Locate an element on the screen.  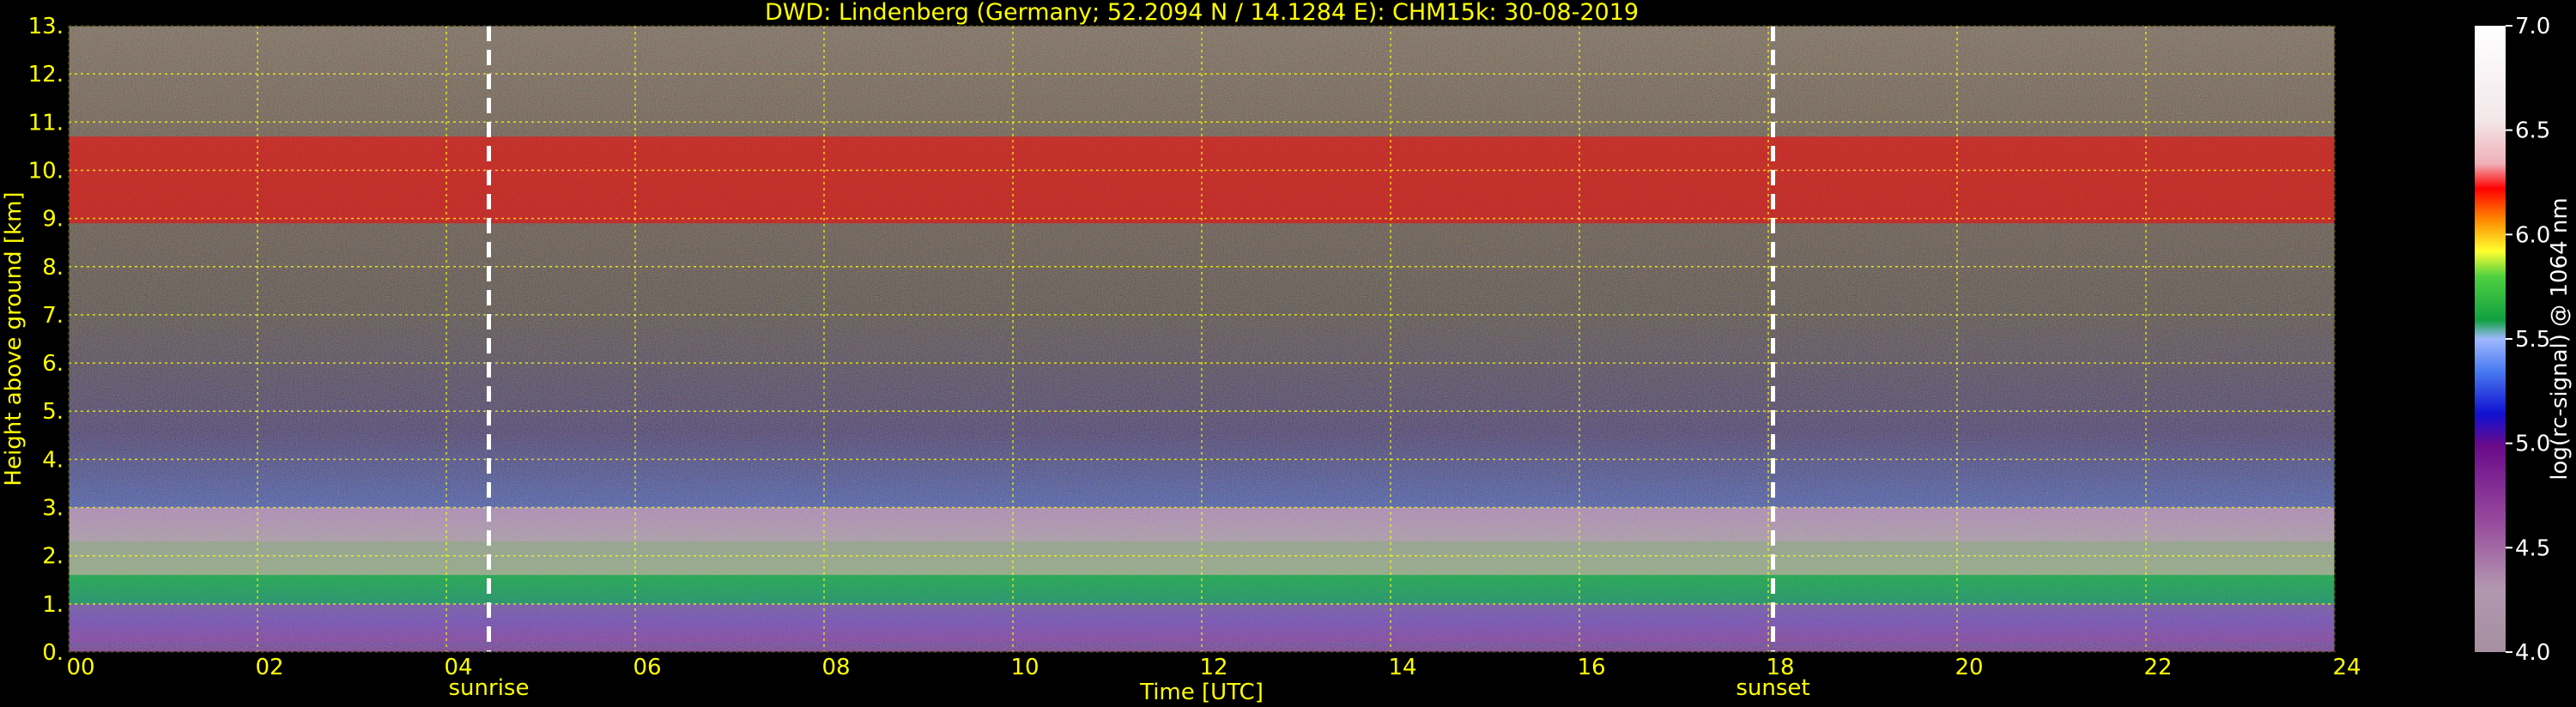
y-axis-label: Height above ground [km] is located at coordinates (14, 338).